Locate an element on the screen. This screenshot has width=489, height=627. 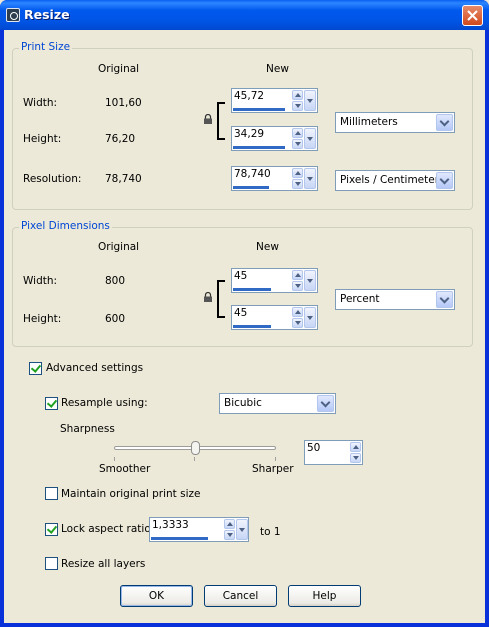
lock-aspect-ratio-checkbox is located at coordinates (51, 529).